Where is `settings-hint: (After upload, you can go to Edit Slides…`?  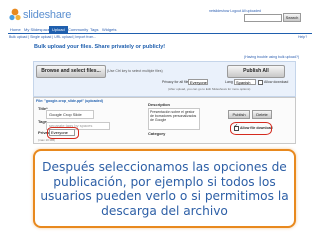
settings-hint: (After upload, you can go to Edit Slides… is located at coordinates (209, 89).